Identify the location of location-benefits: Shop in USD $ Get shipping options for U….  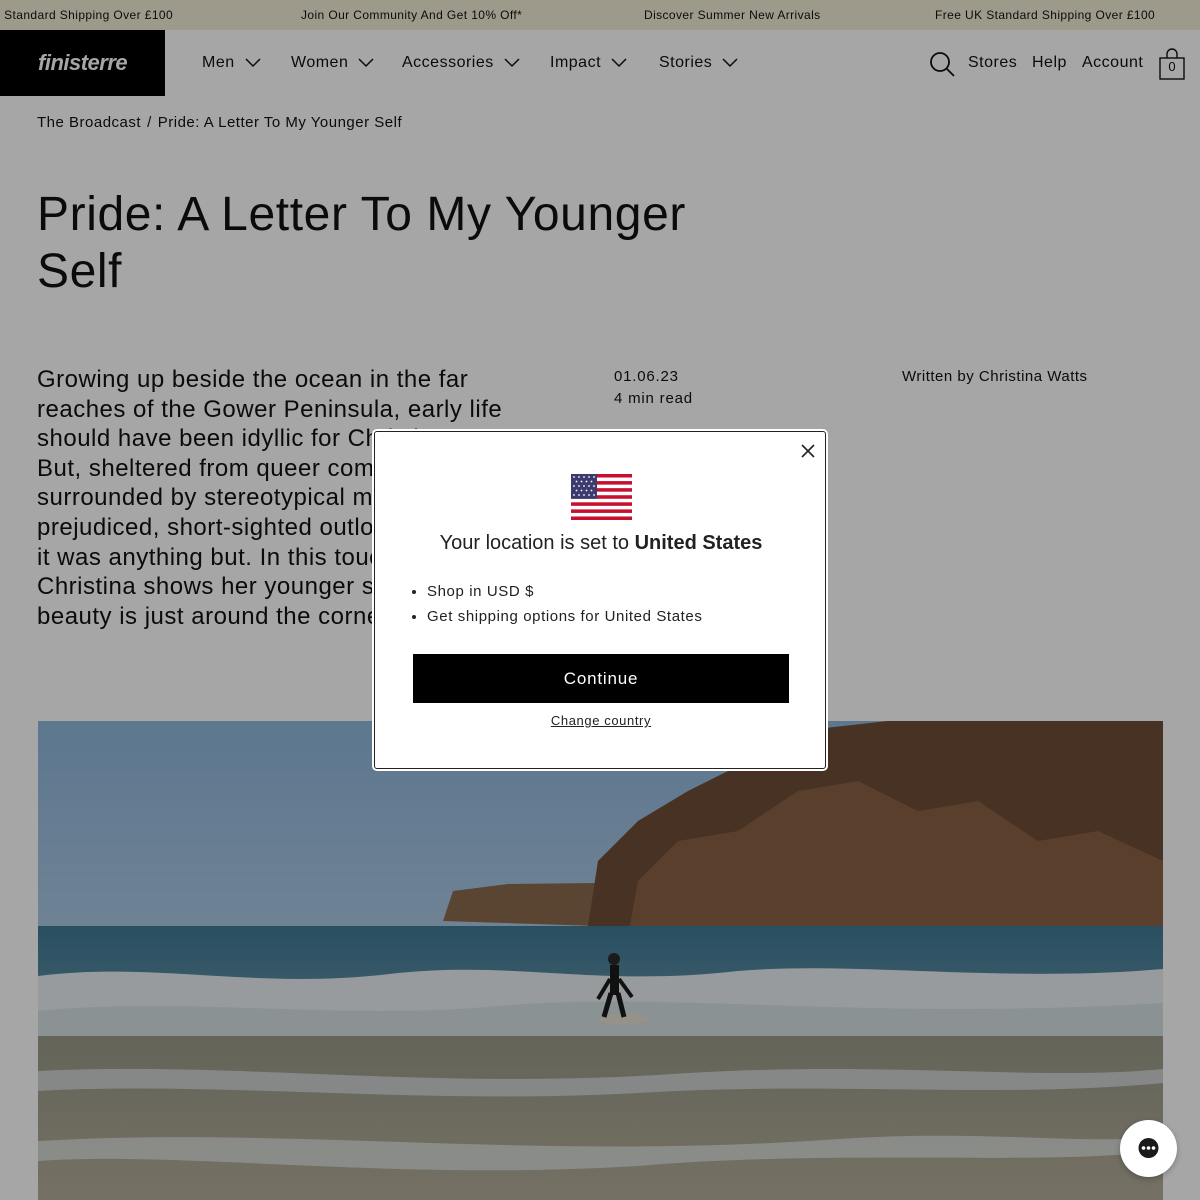
(564, 607).